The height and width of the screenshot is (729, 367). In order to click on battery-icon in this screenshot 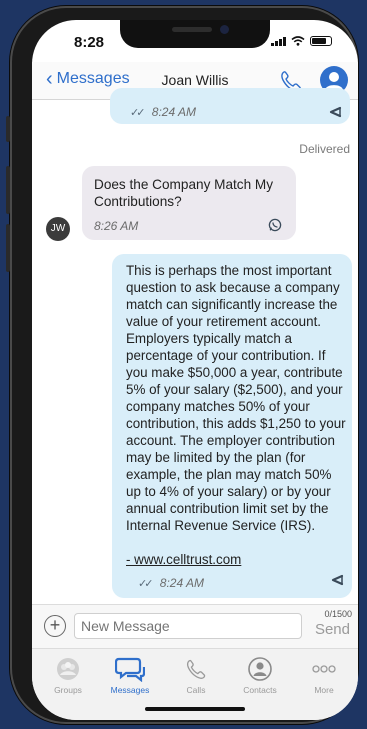, I will do `click(321, 41)`.